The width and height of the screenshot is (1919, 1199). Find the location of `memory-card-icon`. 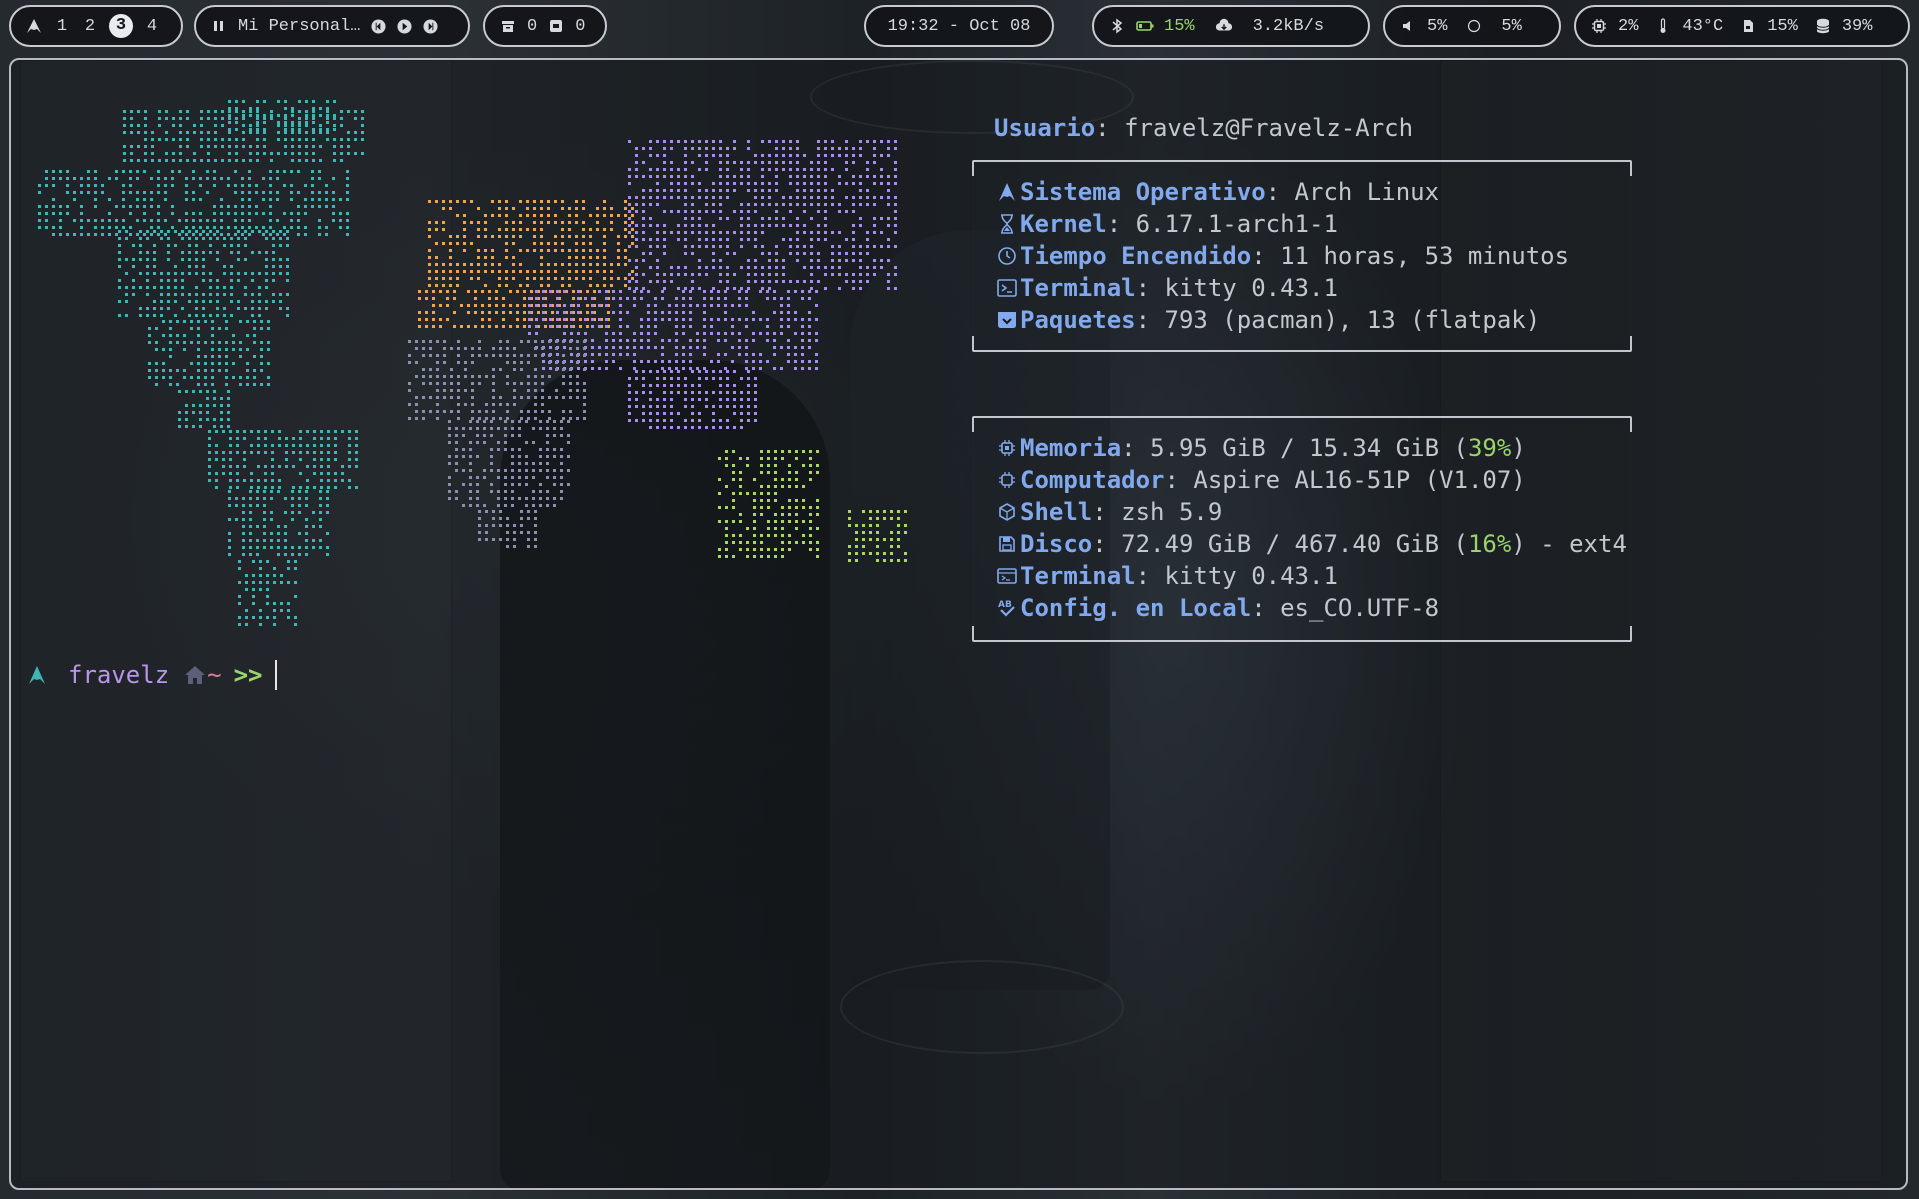

memory-card-icon is located at coordinates (1748, 26).